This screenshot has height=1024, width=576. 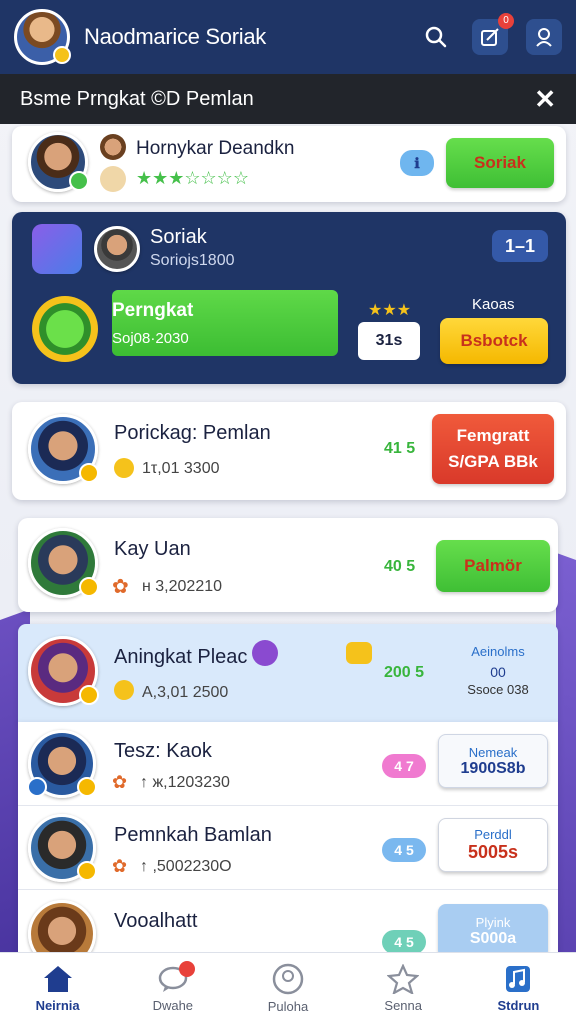 I want to click on counter-badge: 1–1, so click(x=520, y=246).